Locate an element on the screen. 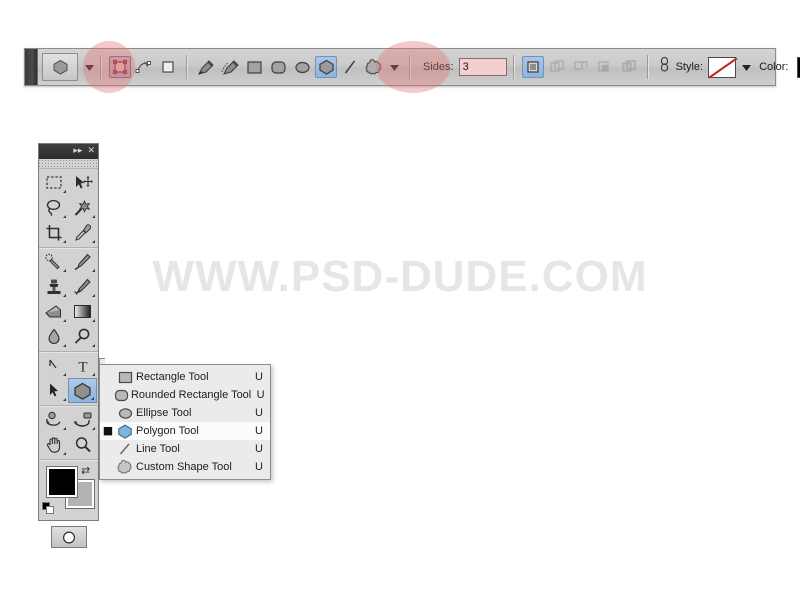 The width and height of the screenshot is (800, 600). pen-tool-button is located at coordinates (206, 67).